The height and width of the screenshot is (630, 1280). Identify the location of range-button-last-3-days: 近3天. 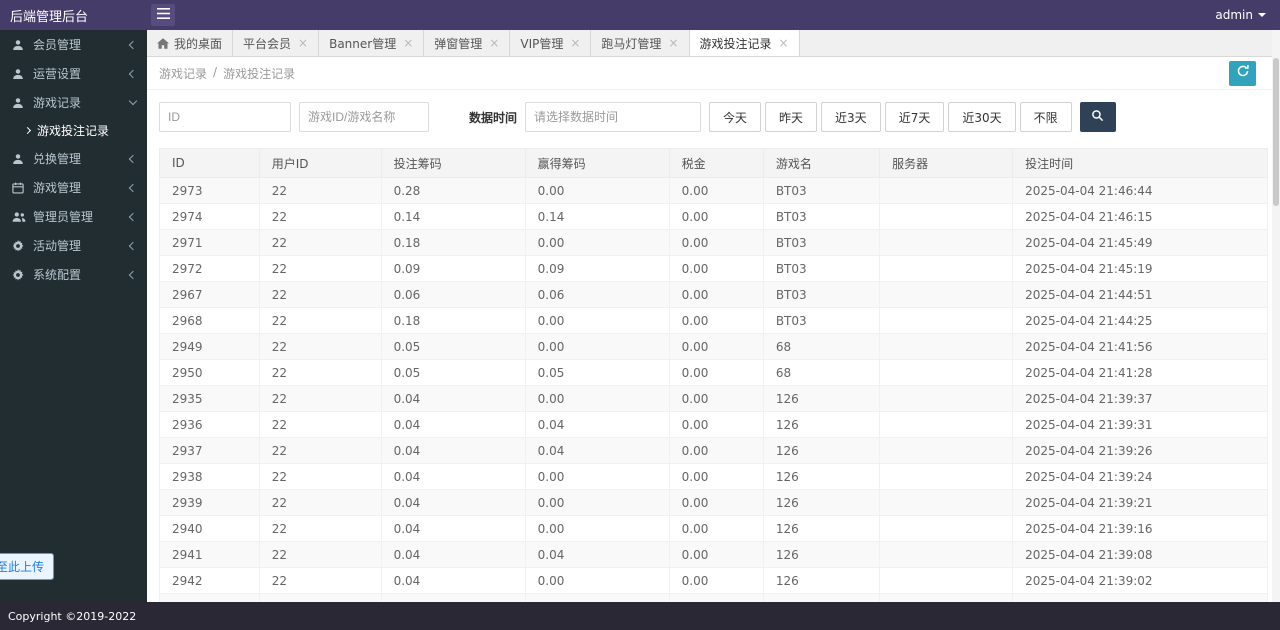
(851, 117).